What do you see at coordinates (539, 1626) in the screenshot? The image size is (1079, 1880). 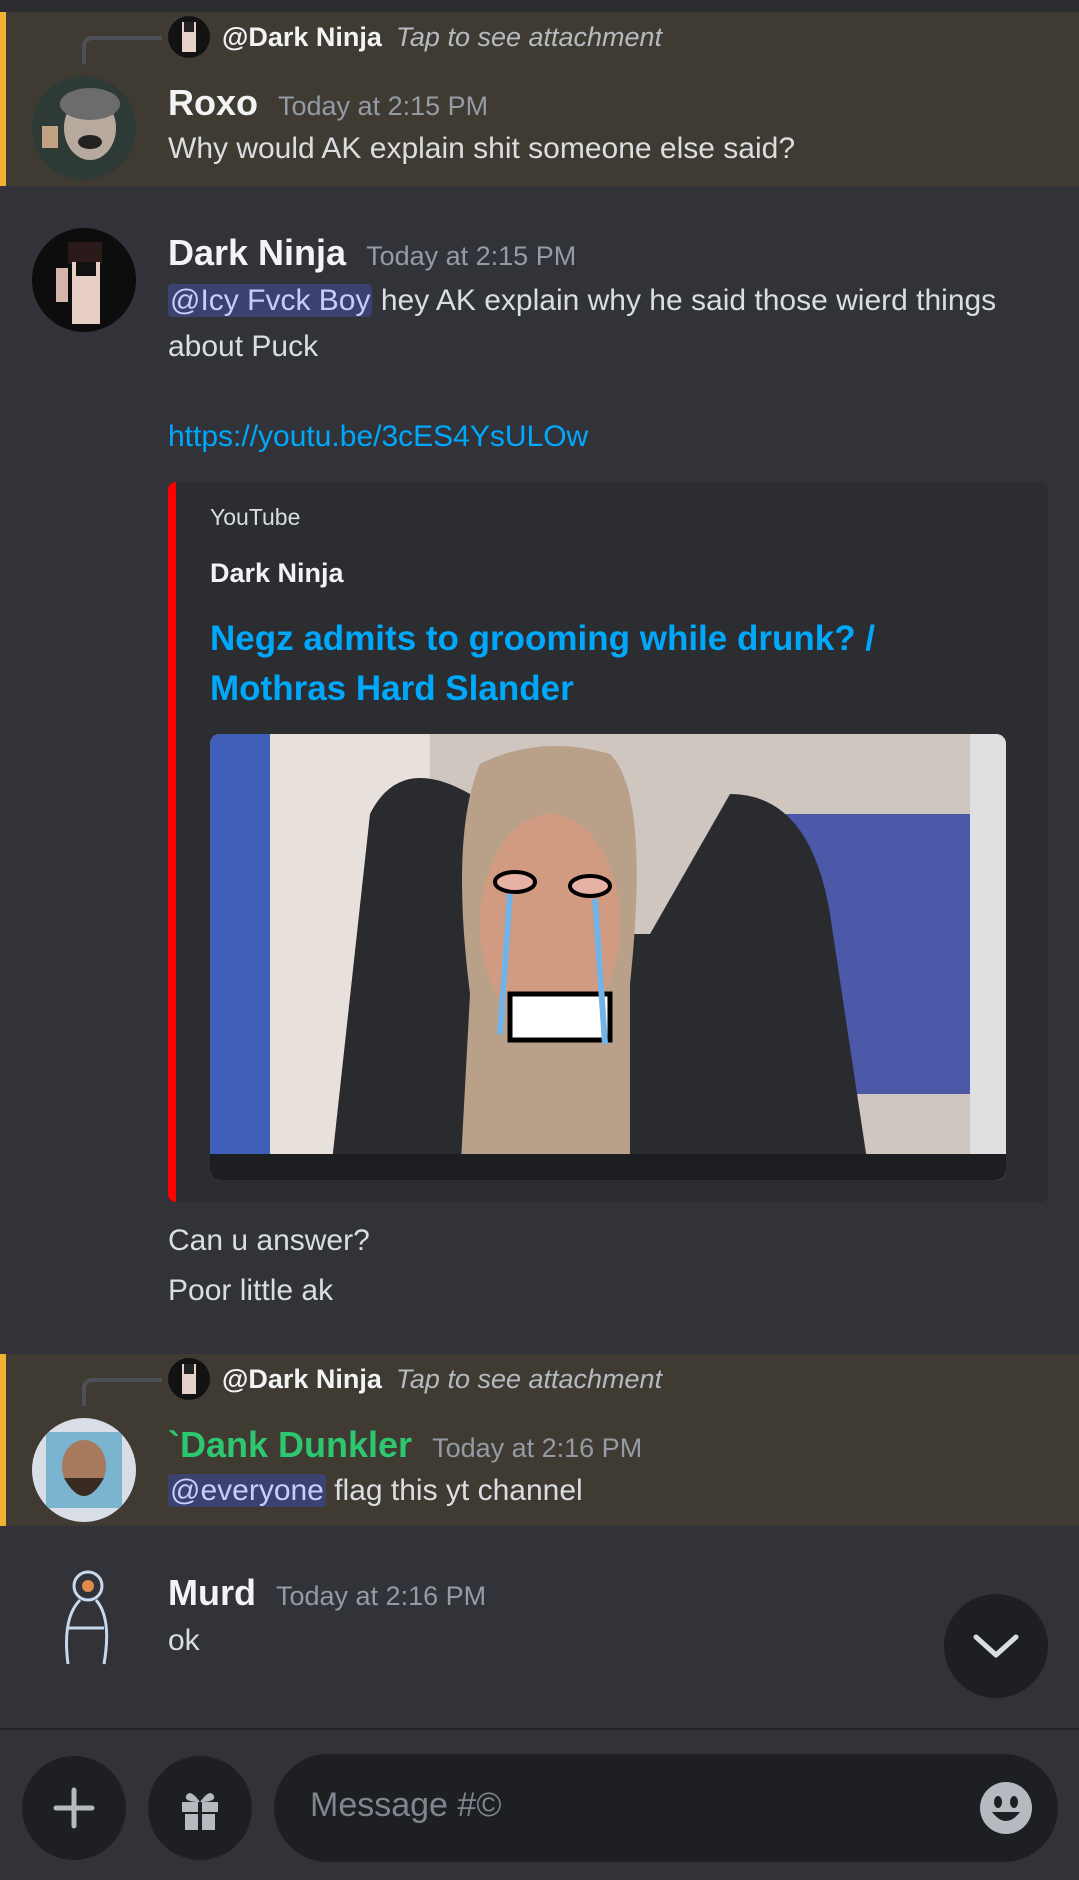 I see `message-murd: Murd Today at 2:16 PM ok` at bounding box center [539, 1626].